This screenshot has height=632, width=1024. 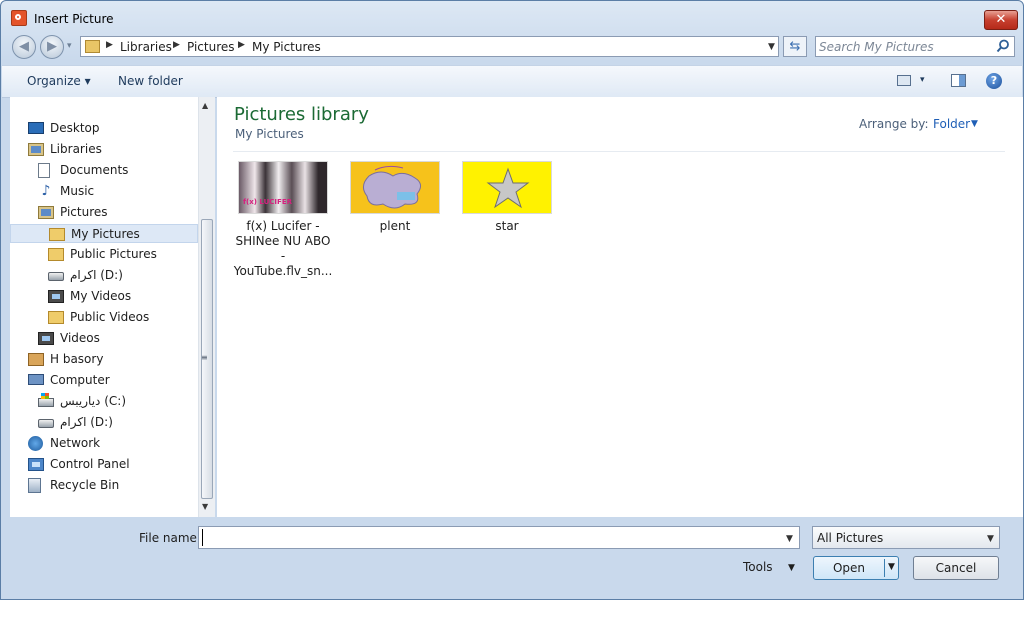 I want to click on tree-item-label: Music, so click(x=77, y=191).